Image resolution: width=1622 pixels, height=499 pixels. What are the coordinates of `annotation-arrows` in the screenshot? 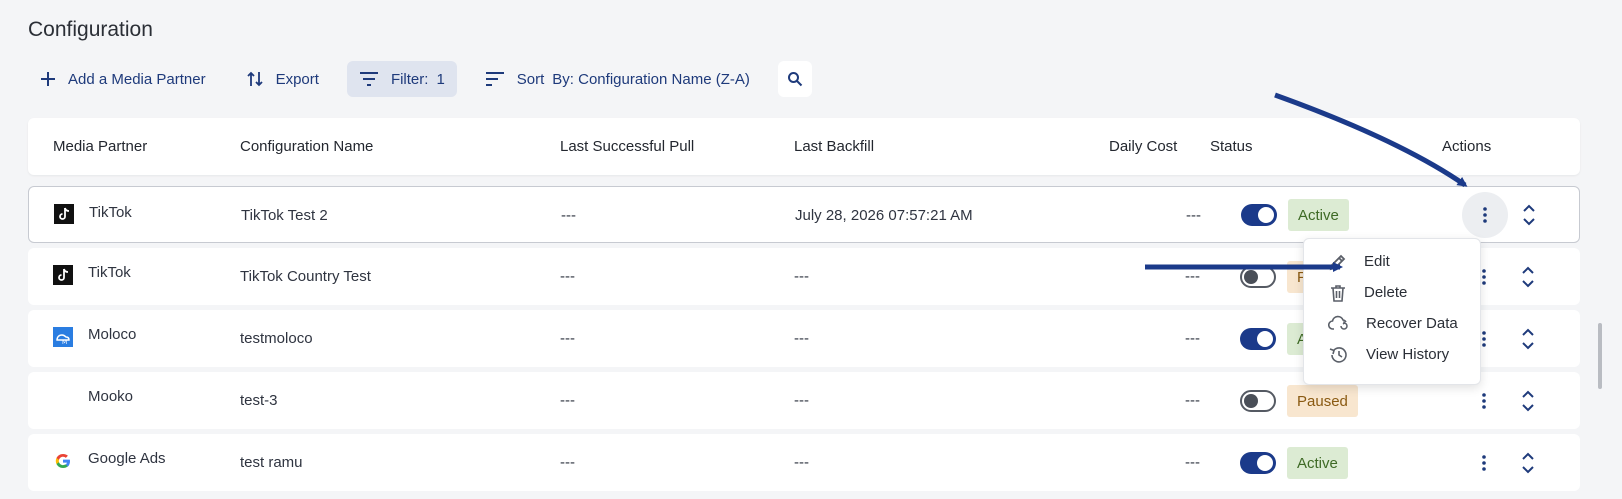 It's located at (1306, 182).